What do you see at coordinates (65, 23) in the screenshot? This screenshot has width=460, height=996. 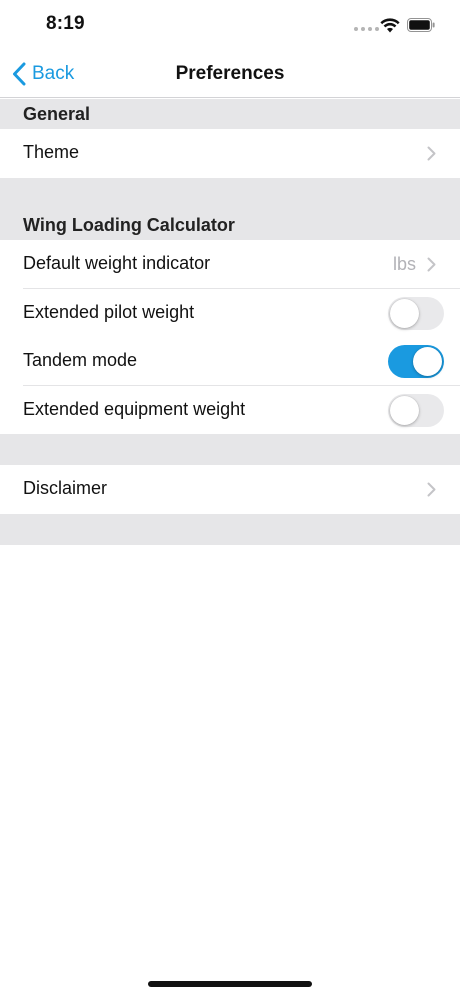 I see `status-time: 8:19` at bounding box center [65, 23].